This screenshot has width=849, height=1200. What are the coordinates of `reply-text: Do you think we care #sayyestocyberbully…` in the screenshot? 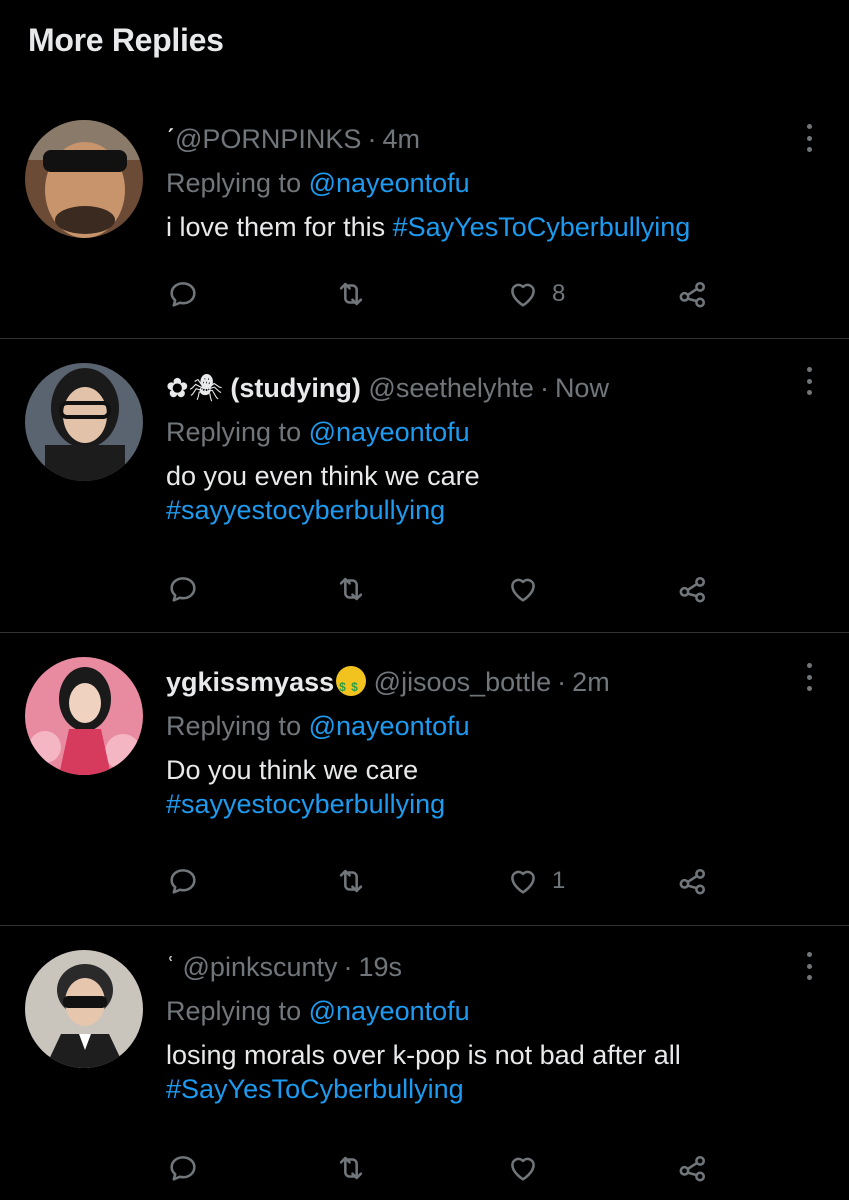 It's located at (477, 787).